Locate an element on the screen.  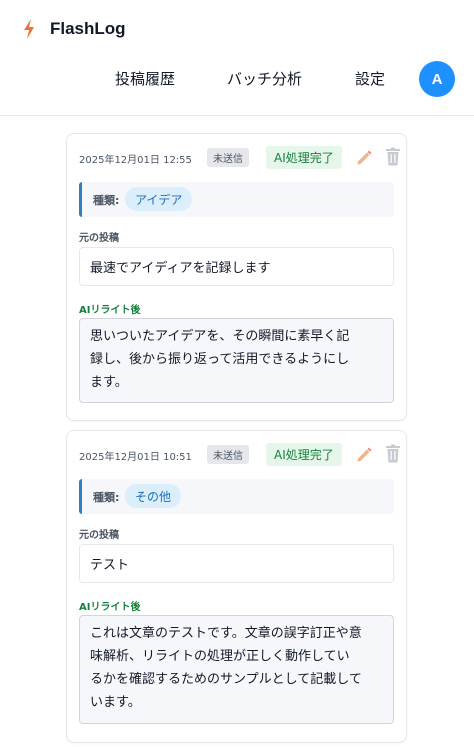
category-bar: 種類: アイデア is located at coordinates (236, 199).